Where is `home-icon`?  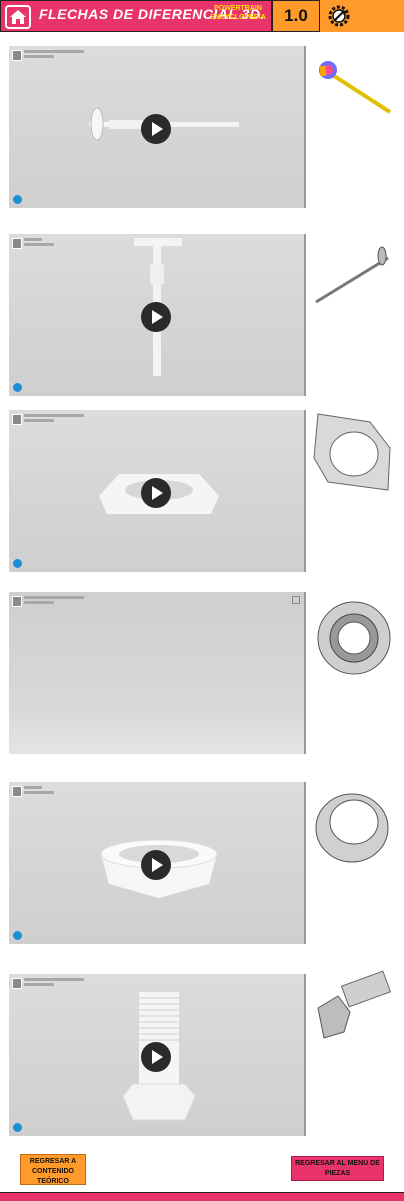 home-icon is located at coordinates (18, 17).